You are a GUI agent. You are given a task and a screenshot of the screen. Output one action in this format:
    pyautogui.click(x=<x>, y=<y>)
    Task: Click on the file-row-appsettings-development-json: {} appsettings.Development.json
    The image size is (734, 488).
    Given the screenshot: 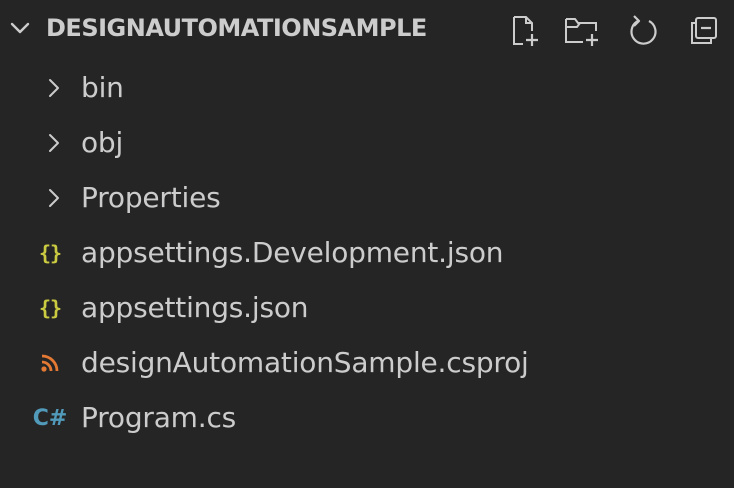 What is the action you would take?
    pyautogui.click(x=367, y=253)
    